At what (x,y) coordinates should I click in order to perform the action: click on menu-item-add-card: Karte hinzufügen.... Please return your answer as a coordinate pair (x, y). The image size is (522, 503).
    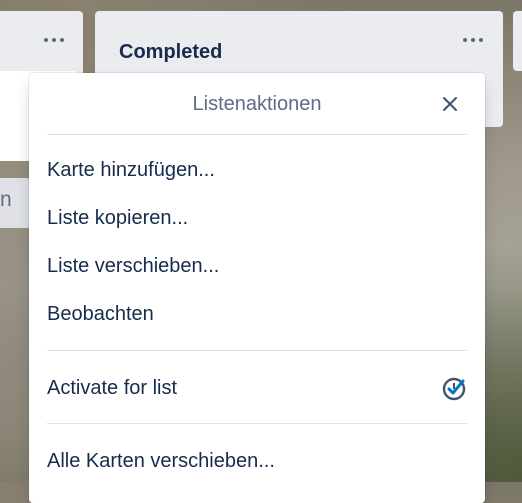
    Looking at the image, I should click on (257, 171).